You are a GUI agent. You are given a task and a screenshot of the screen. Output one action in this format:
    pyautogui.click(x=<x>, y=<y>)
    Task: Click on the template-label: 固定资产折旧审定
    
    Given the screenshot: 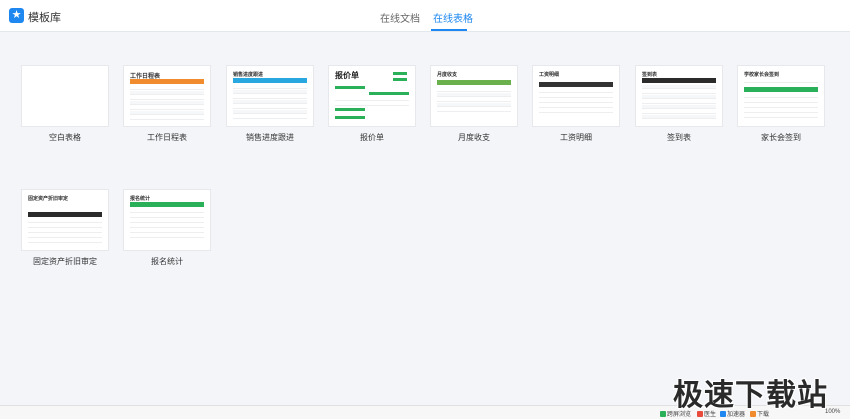 What is the action you would take?
    pyautogui.click(x=65, y=261)
    